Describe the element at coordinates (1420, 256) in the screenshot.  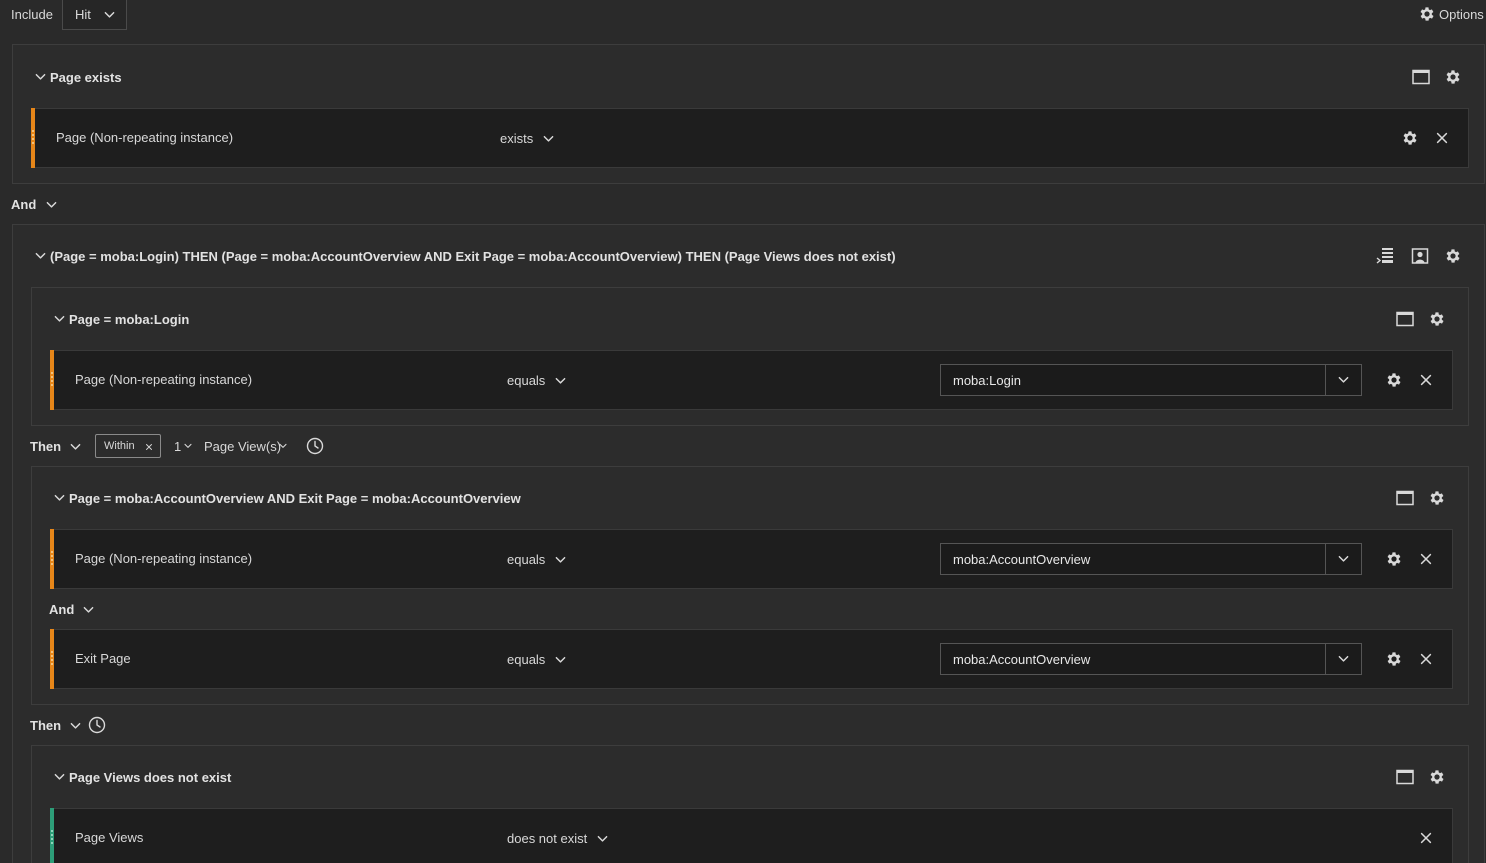
I see `visitor-icon` at that location.